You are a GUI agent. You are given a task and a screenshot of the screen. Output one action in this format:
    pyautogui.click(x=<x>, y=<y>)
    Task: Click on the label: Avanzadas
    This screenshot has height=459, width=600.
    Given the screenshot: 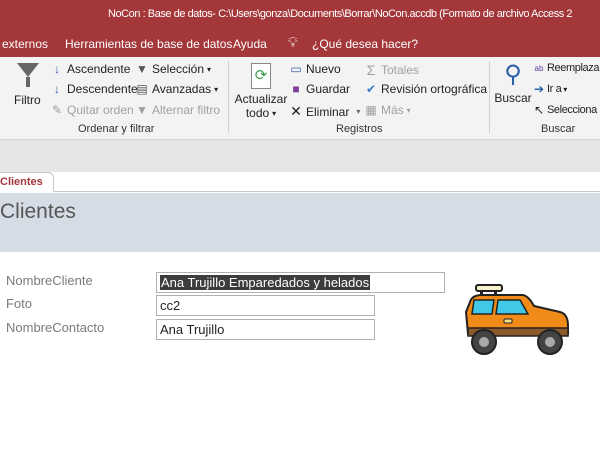 What is the action you would take?
    pyautogui.click(x=182, y=89)
    